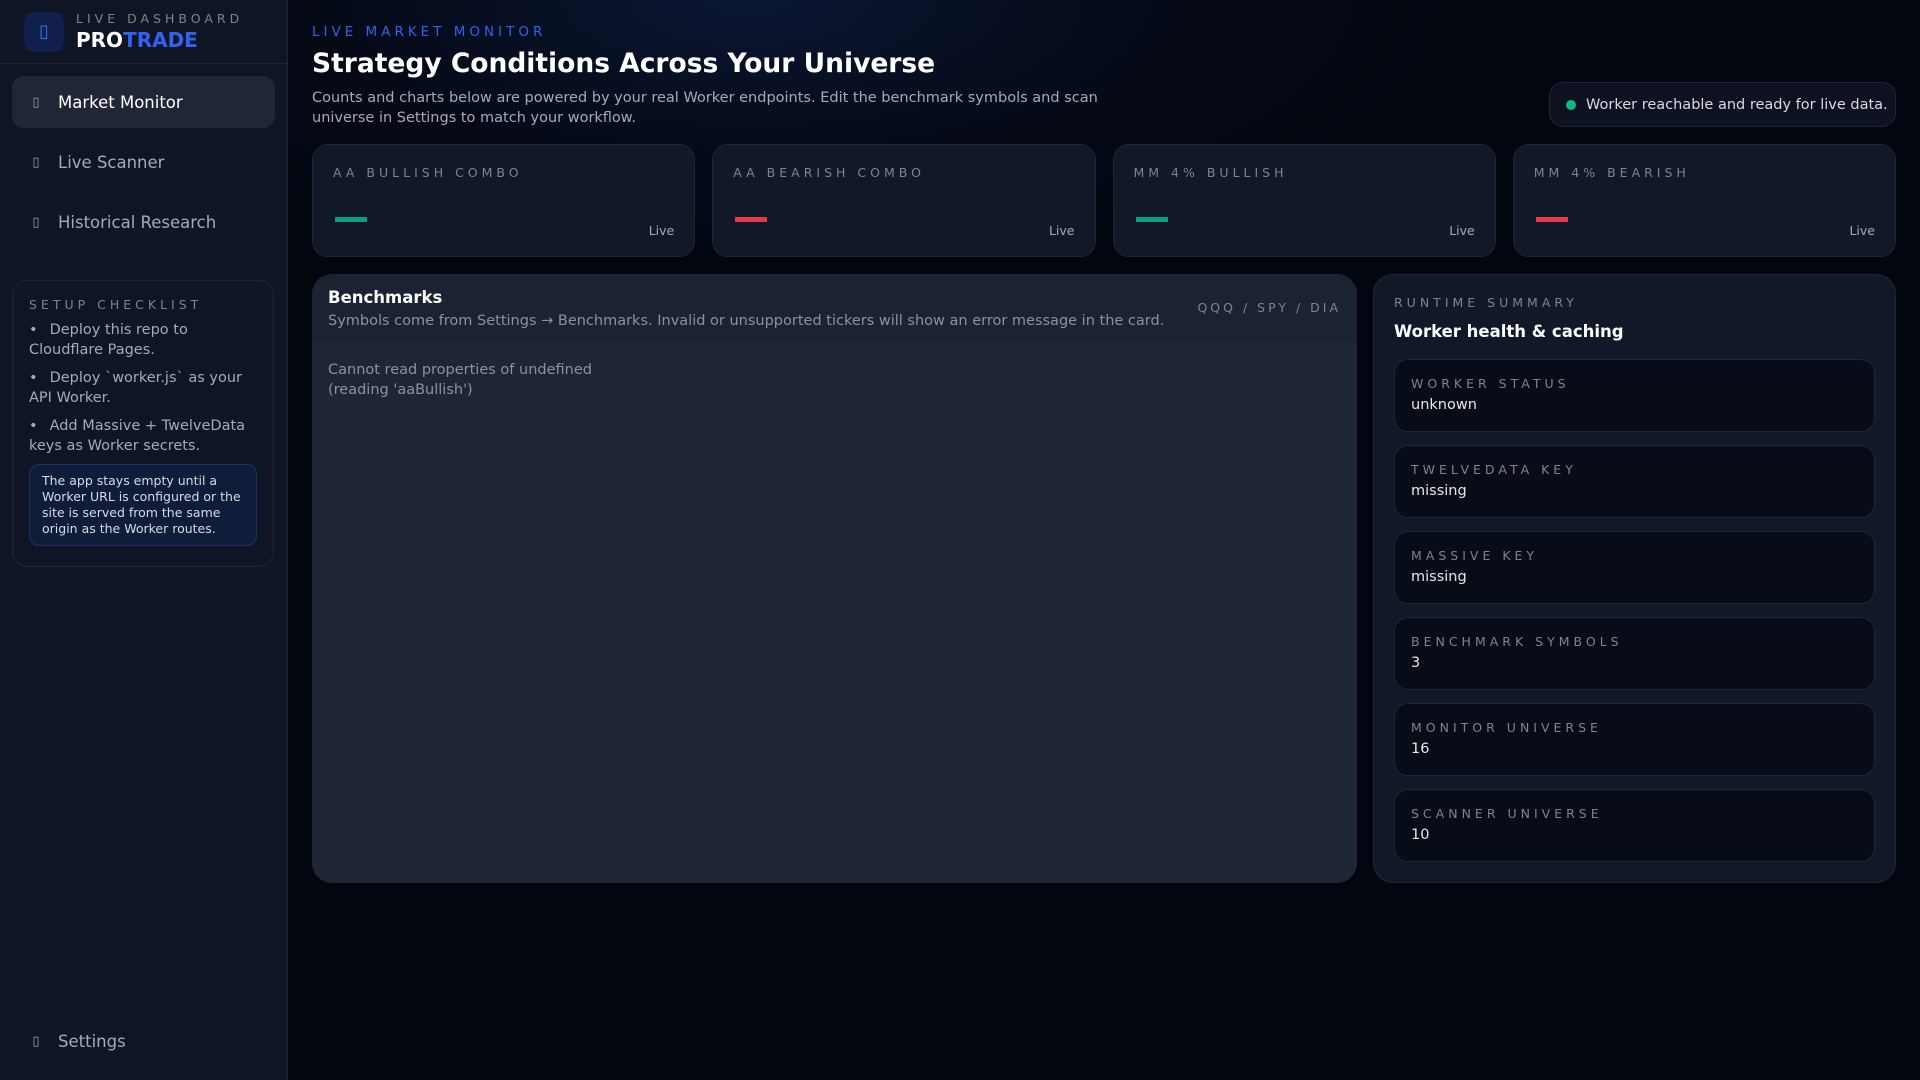 The image size is (1920, 1080). What do you see at coordinates (1210, 172) in the screenshot?
I see `card-label: MM 4% BULLISH` at bounding box center [1210, 172].